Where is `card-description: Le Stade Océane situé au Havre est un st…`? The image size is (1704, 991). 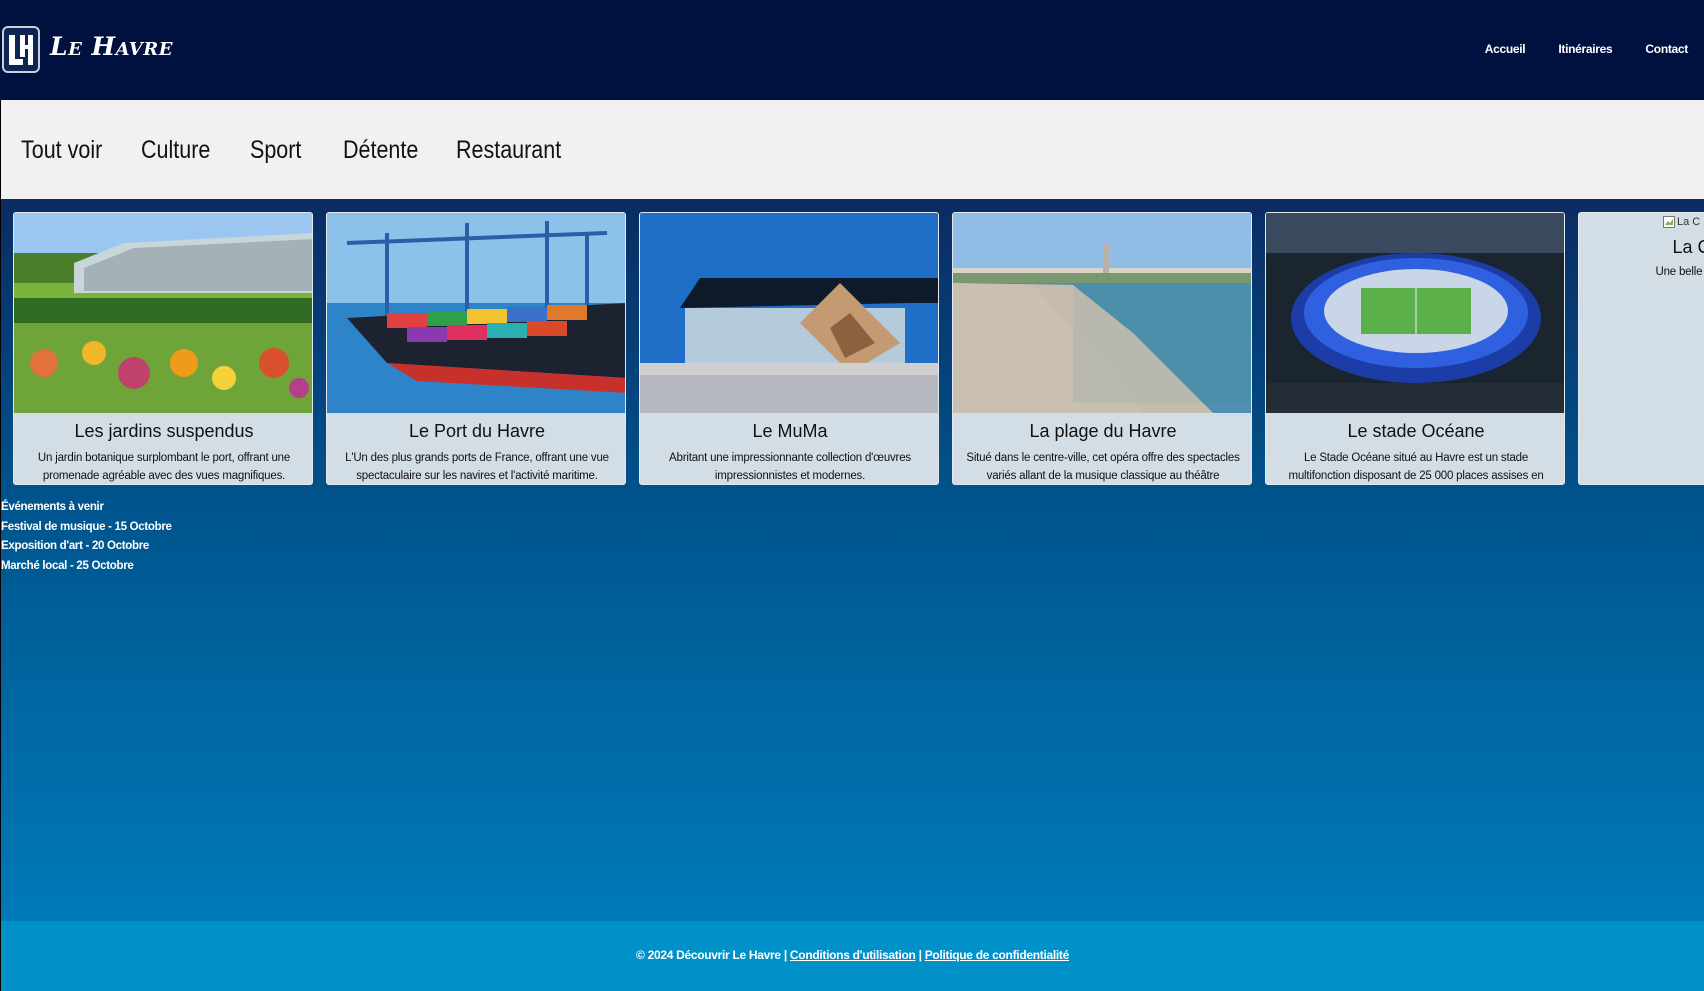 card-description: Le Stade Océane situé au Havre est un st… is located at coordinates (1416, 467).